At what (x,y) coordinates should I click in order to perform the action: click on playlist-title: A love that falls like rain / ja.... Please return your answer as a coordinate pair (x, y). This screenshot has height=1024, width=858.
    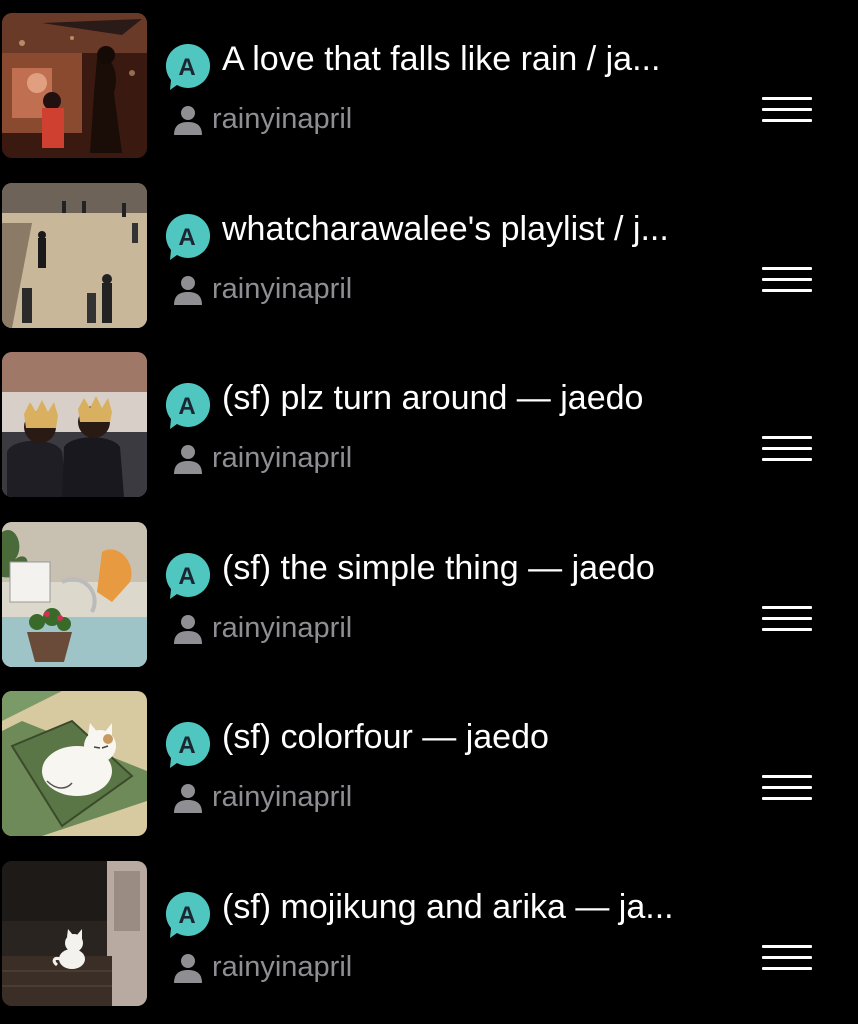
    Looking at the image, I should click on (441, 59).